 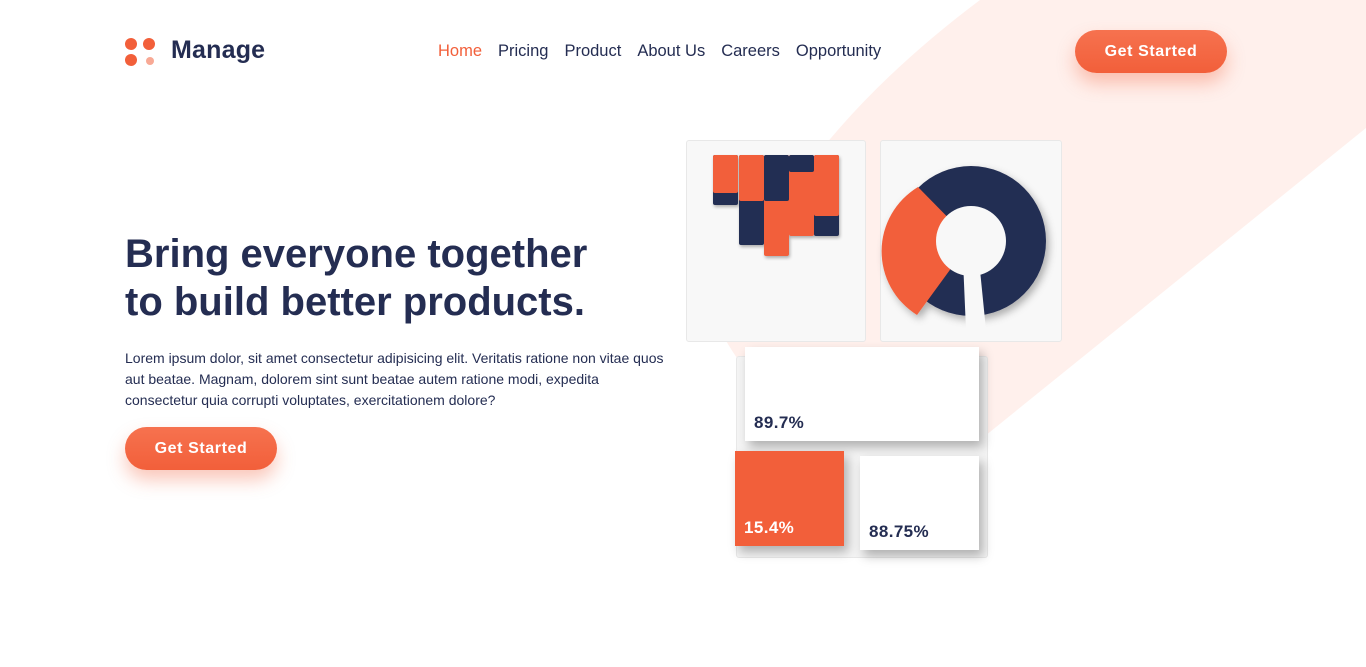 I want to click on stat-value-bottom-right: 88.75%, so click(x=899, y=531).